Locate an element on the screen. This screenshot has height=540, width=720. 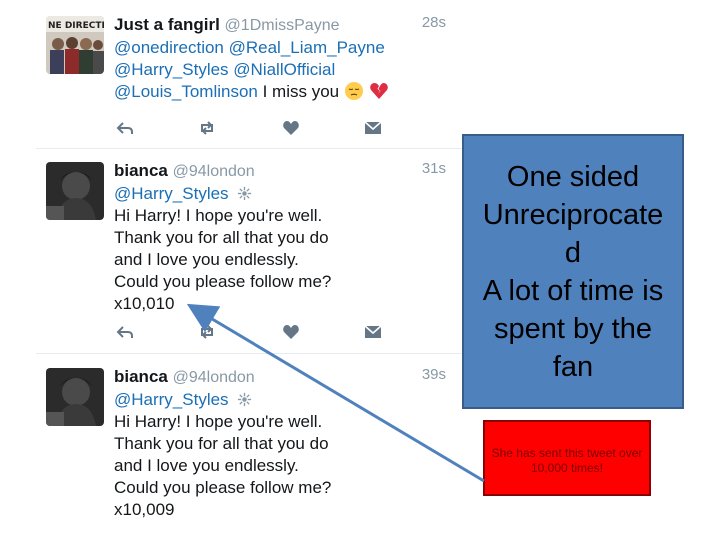
tweet-text-line: @onedirection @Real_Liam_Payne is located at coordinates (285, 48).